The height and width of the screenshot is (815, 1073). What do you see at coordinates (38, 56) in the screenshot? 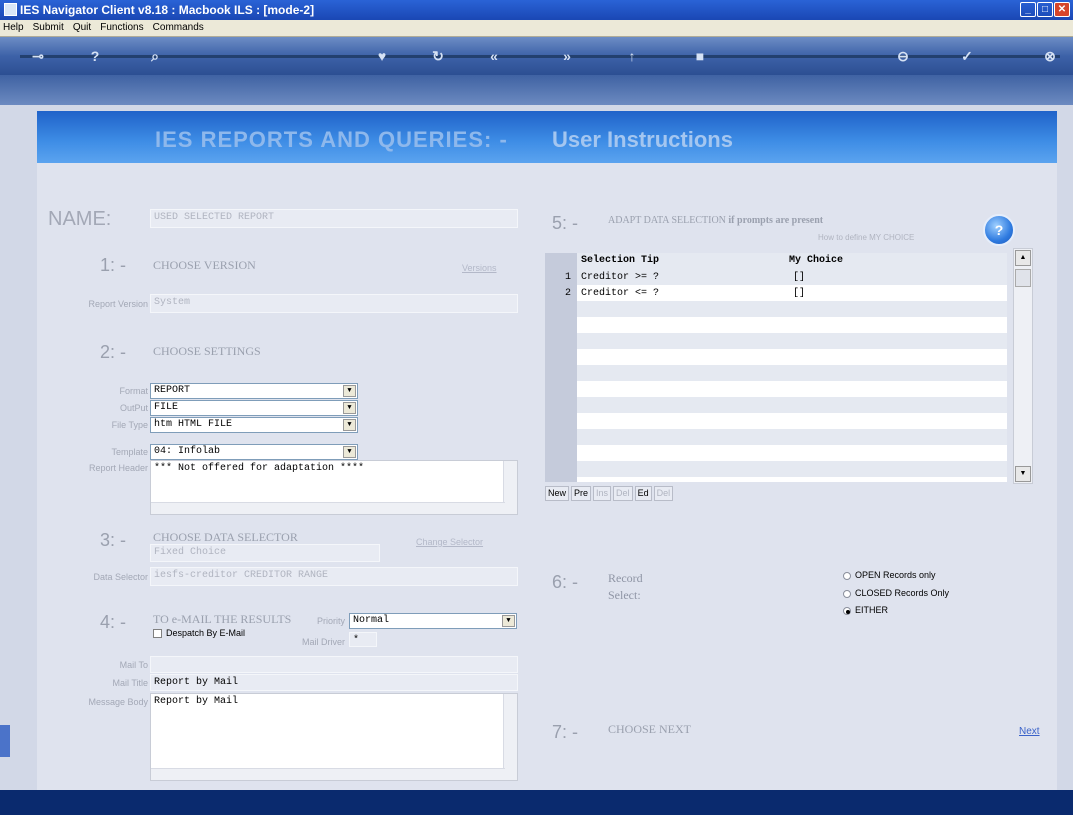
I see `key-icon: ⊸` at bounding box center [38, 56].